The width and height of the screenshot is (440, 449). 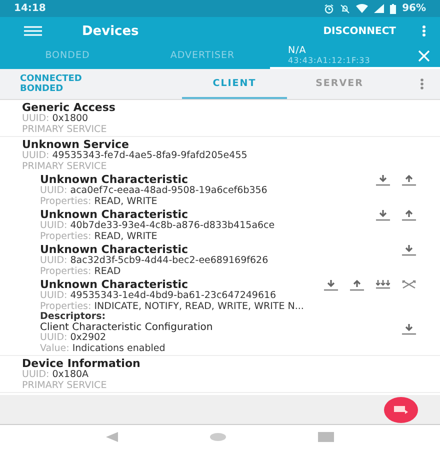 What do you see at coordinates (33, 31) in the screenshot?
I see `menu-icon` at bounding box center [33, 31].